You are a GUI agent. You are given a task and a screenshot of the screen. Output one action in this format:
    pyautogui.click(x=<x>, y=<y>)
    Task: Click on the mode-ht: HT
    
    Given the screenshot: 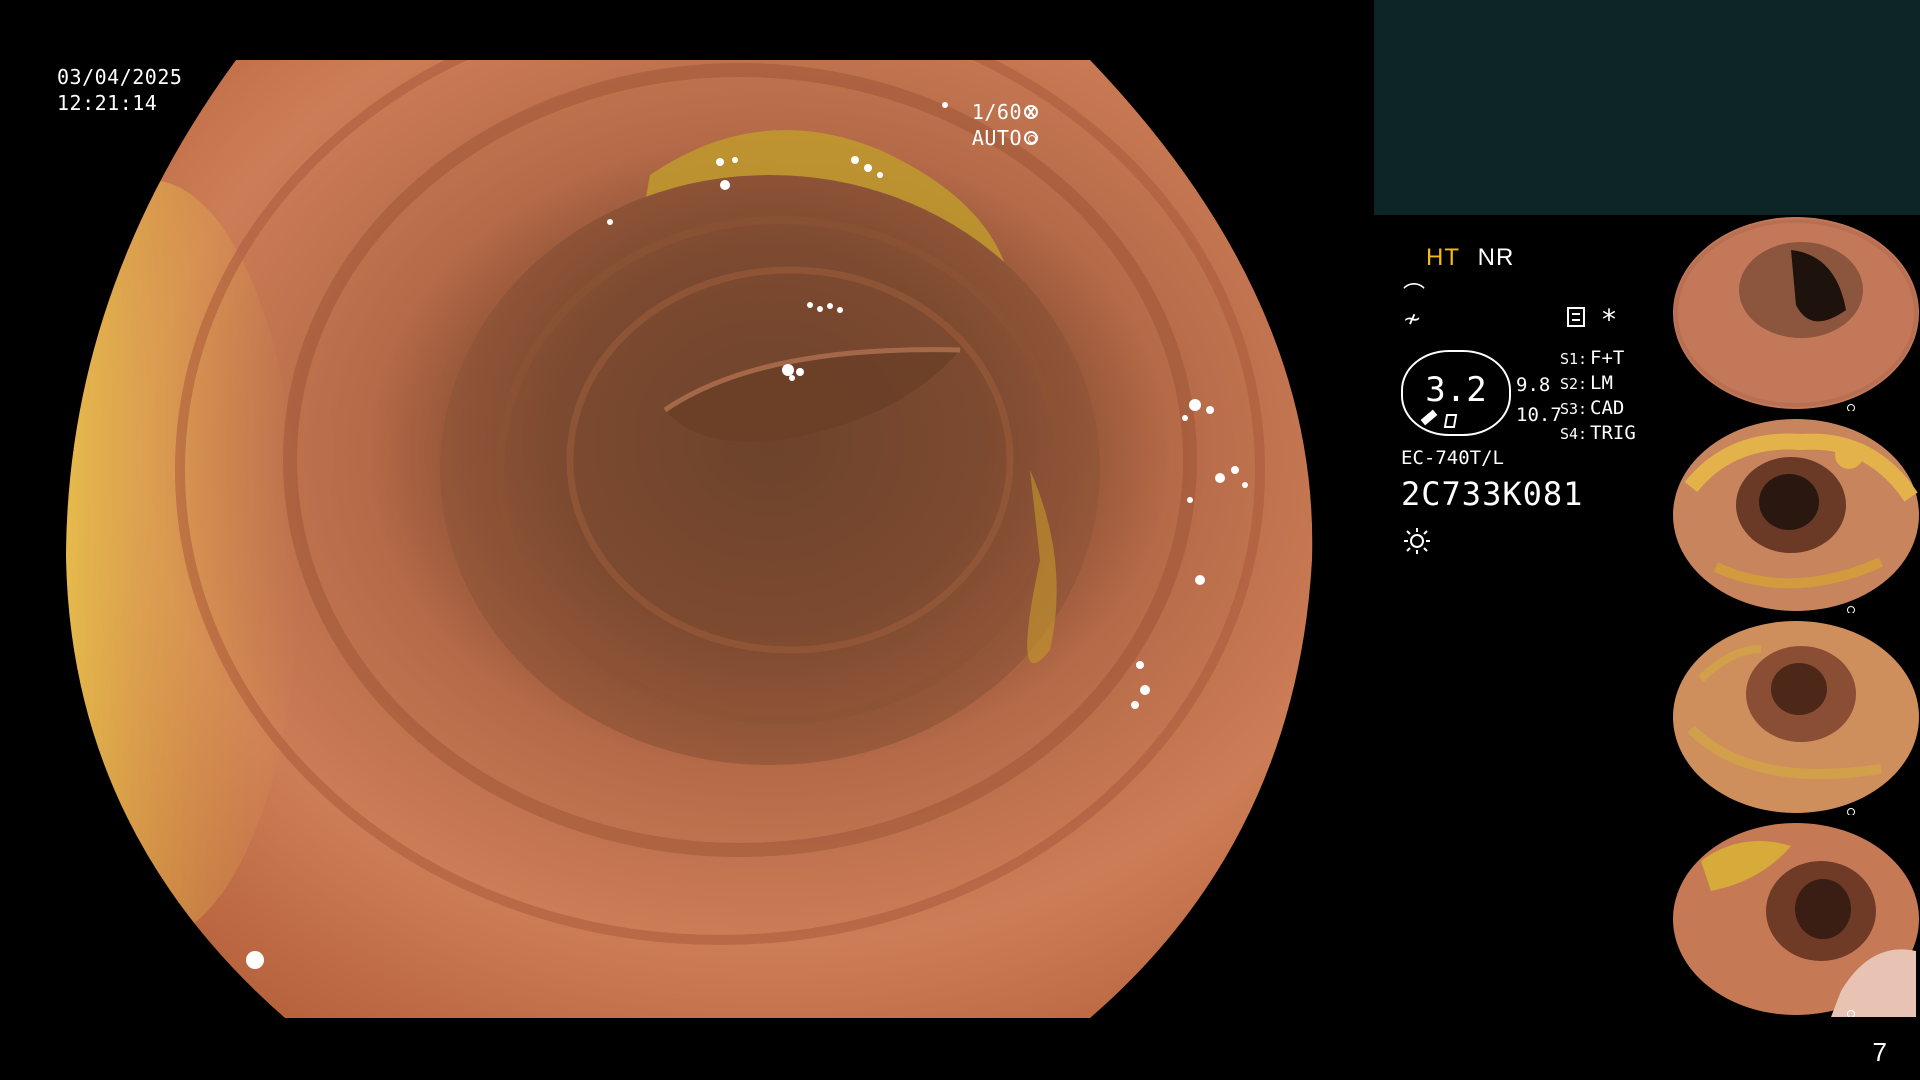 What is the action you would take?
    pyautogui.click(x=1443, y=257)
    